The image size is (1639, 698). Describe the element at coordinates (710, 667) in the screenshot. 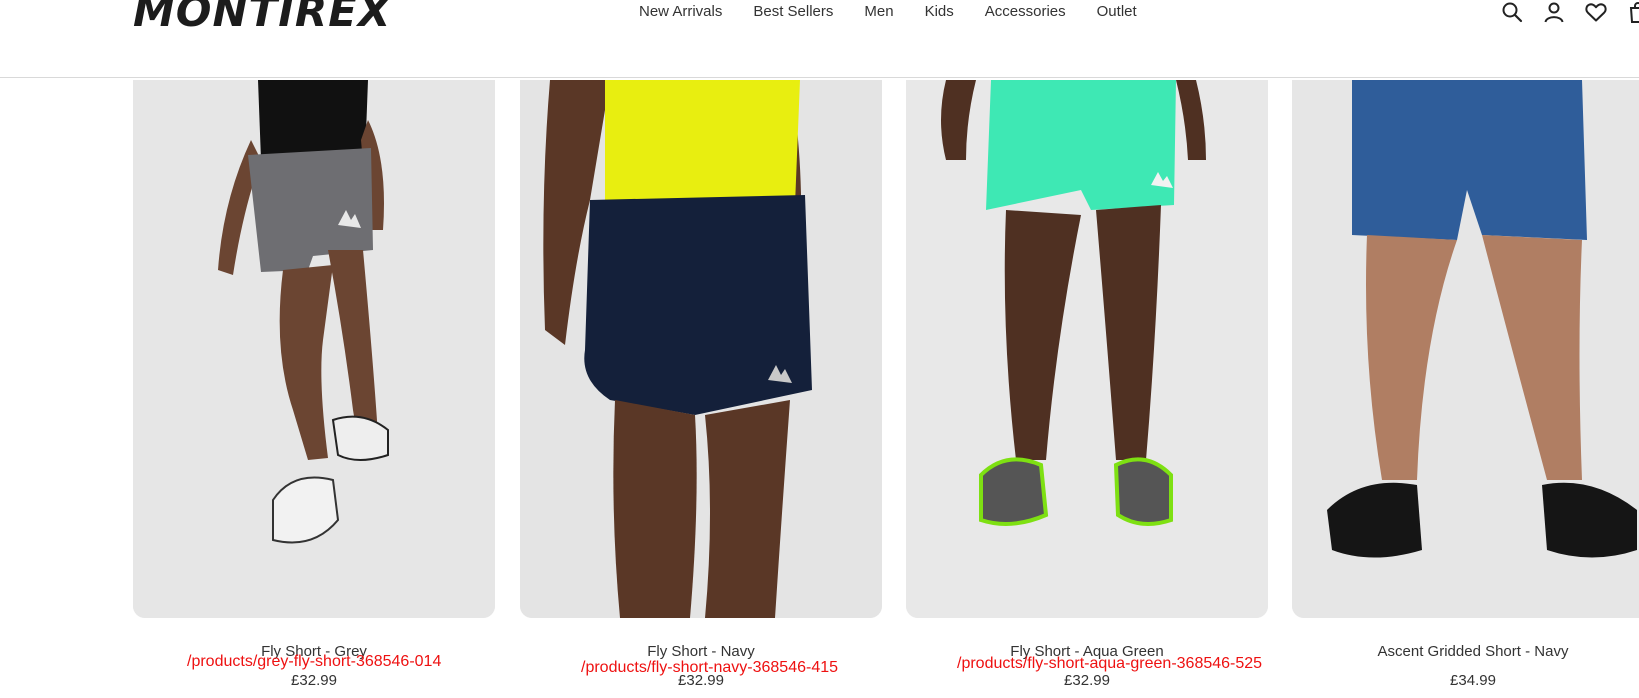

I see `product-url-overlay: /products/fly-short-navy-368546-415` at that location.